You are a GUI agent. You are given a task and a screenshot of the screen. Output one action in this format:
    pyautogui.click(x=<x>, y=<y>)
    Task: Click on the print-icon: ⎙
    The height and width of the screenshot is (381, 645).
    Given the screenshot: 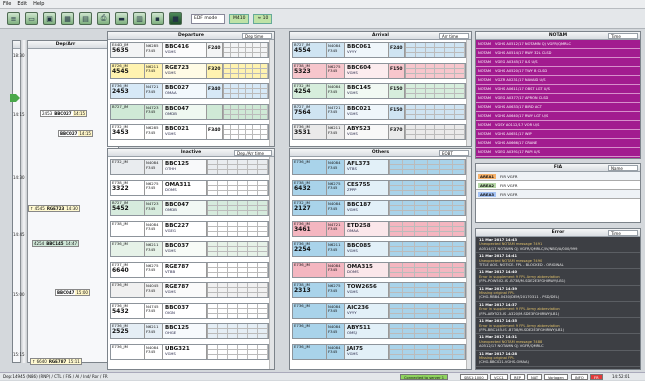 What is the action you would take?
    pyautogui.click(x=103, y=18)
    